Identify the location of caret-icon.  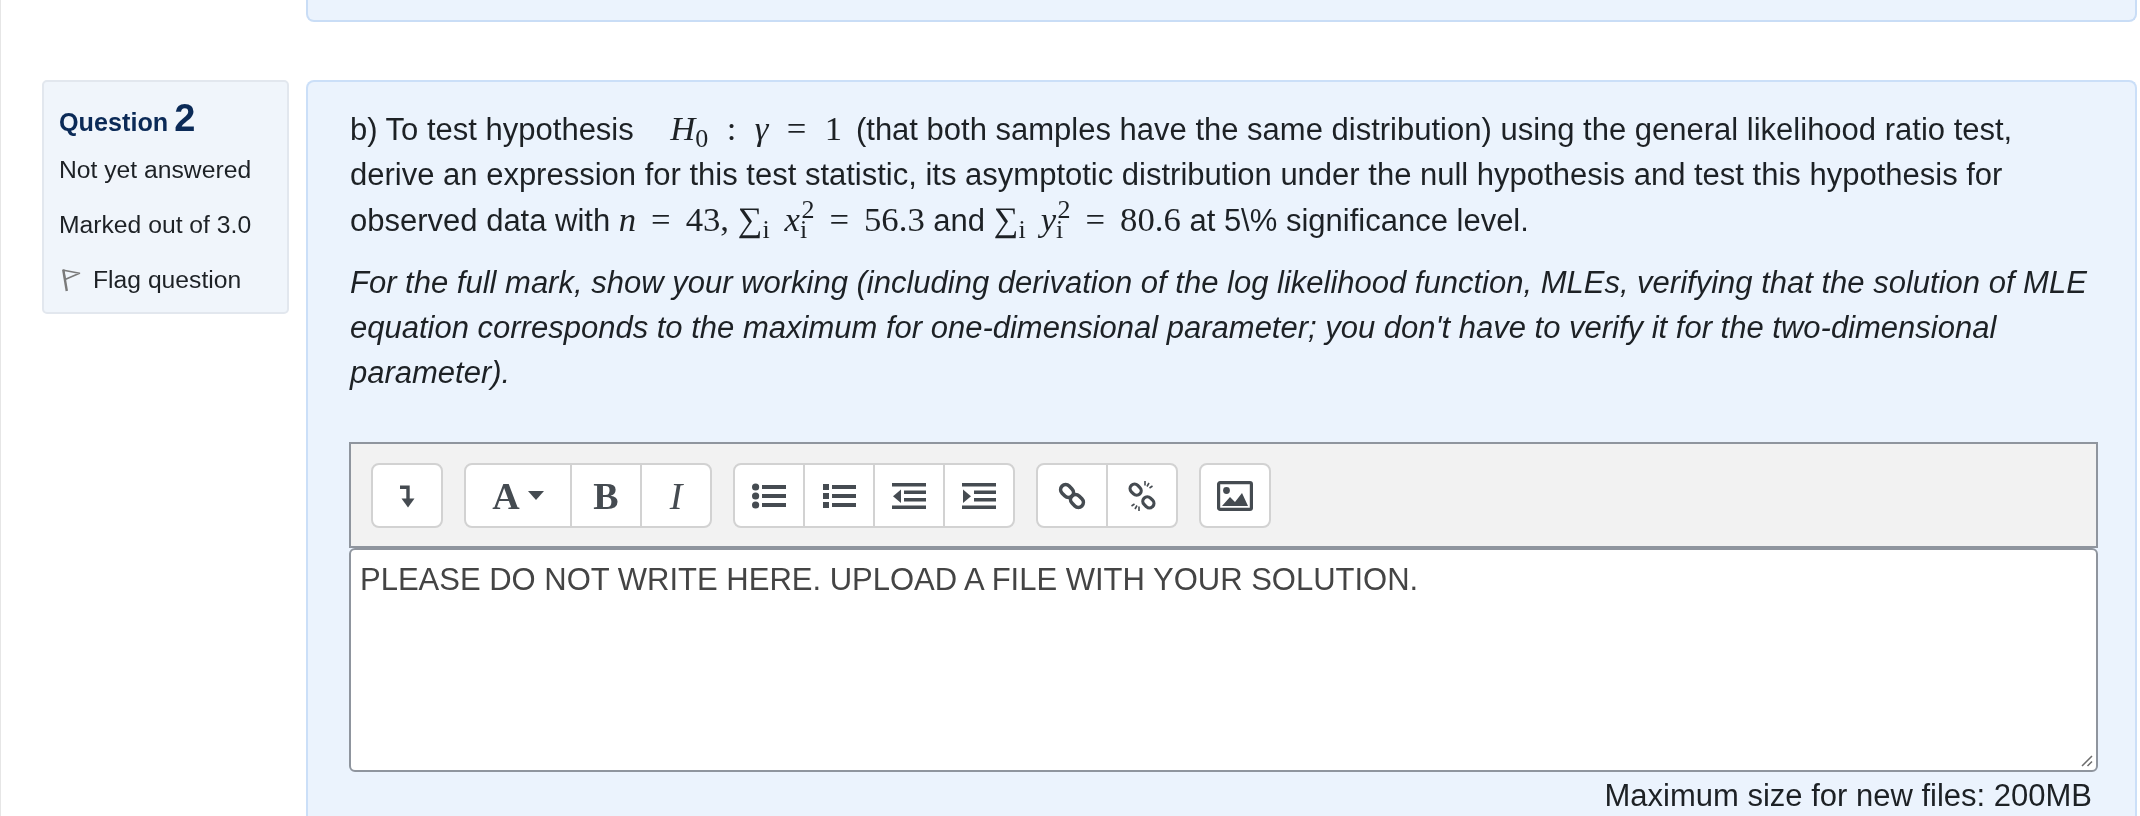
(535, 495).